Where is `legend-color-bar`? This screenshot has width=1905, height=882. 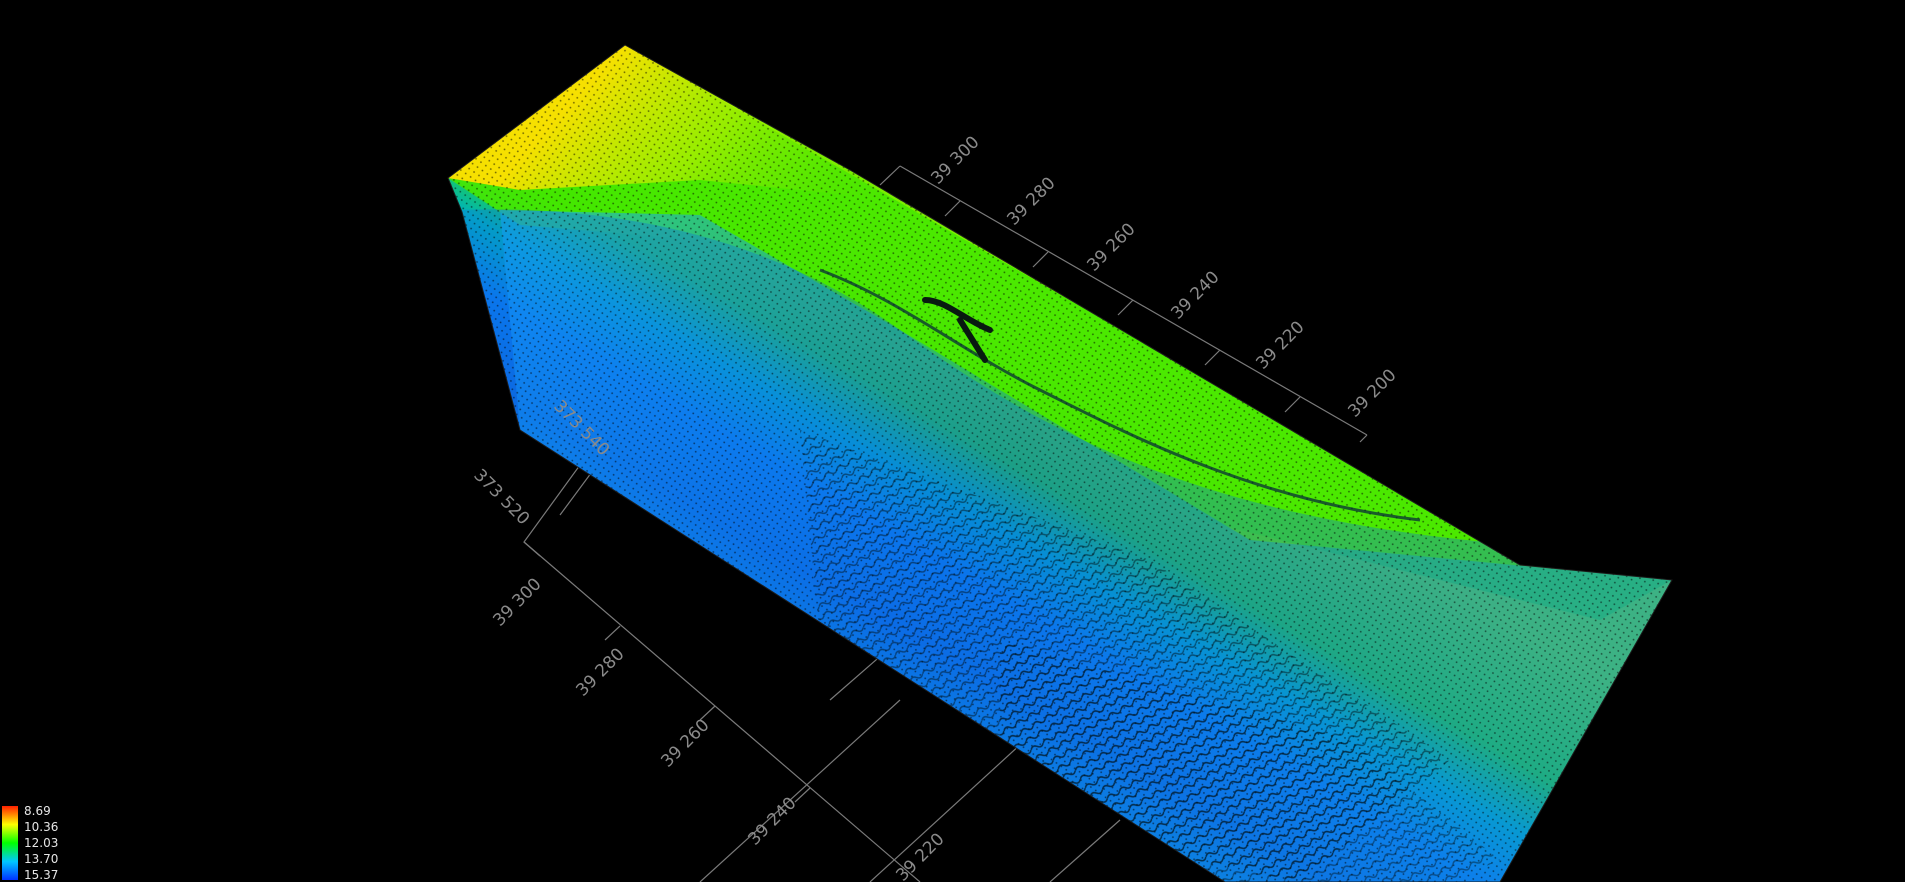 legend-color-bar is located at coordinates (10, 843).